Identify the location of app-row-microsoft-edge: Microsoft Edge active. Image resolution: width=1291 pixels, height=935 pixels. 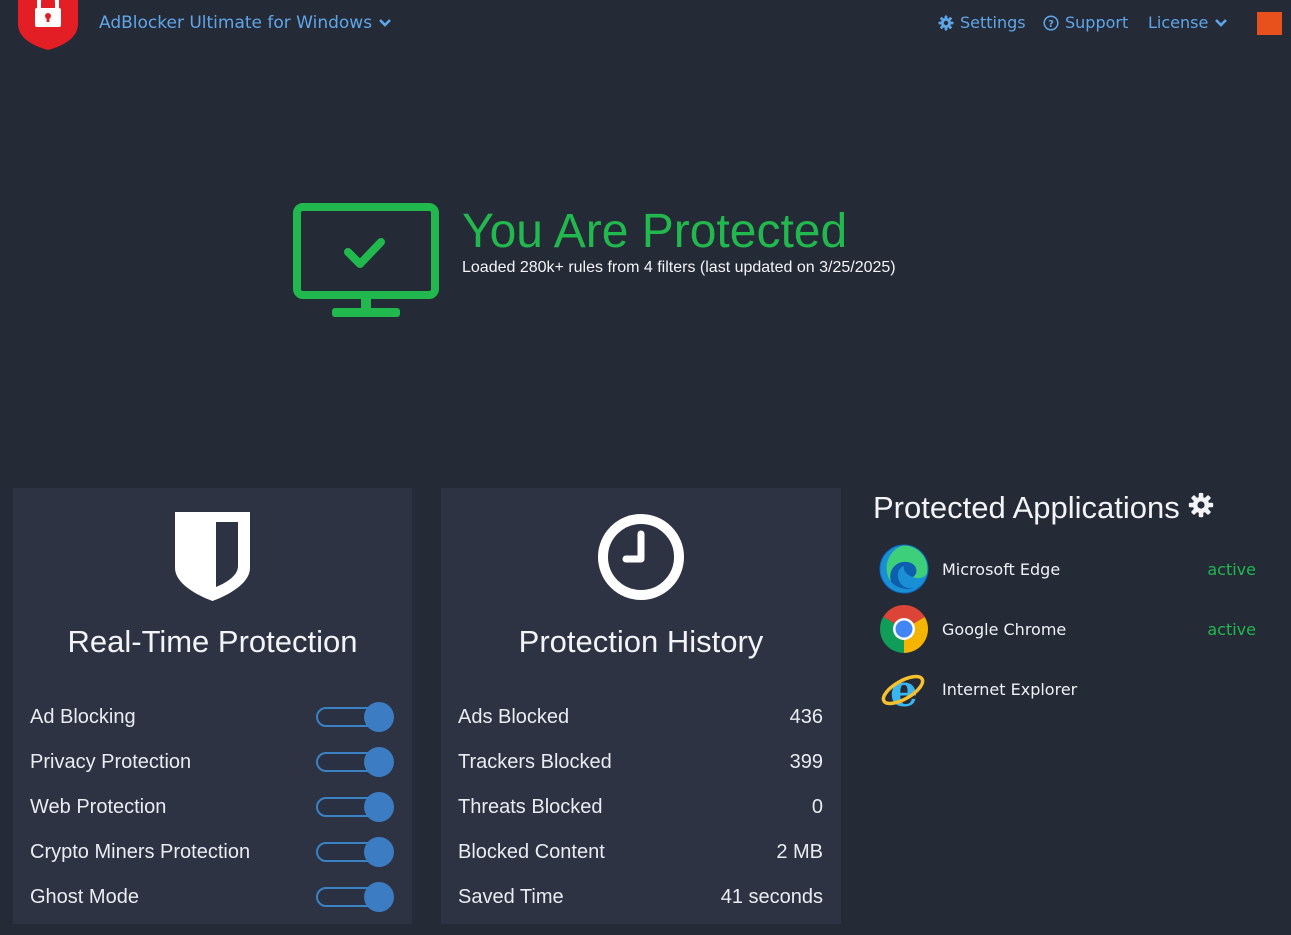
(1069, 569).